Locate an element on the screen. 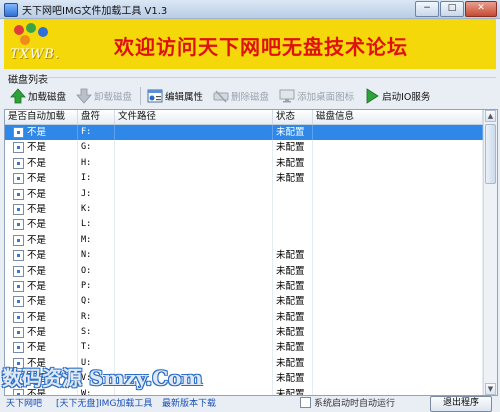 The image size is (500, 412). scroll-up-arrow-icon: ▲ is located at coordinates (490, 116).